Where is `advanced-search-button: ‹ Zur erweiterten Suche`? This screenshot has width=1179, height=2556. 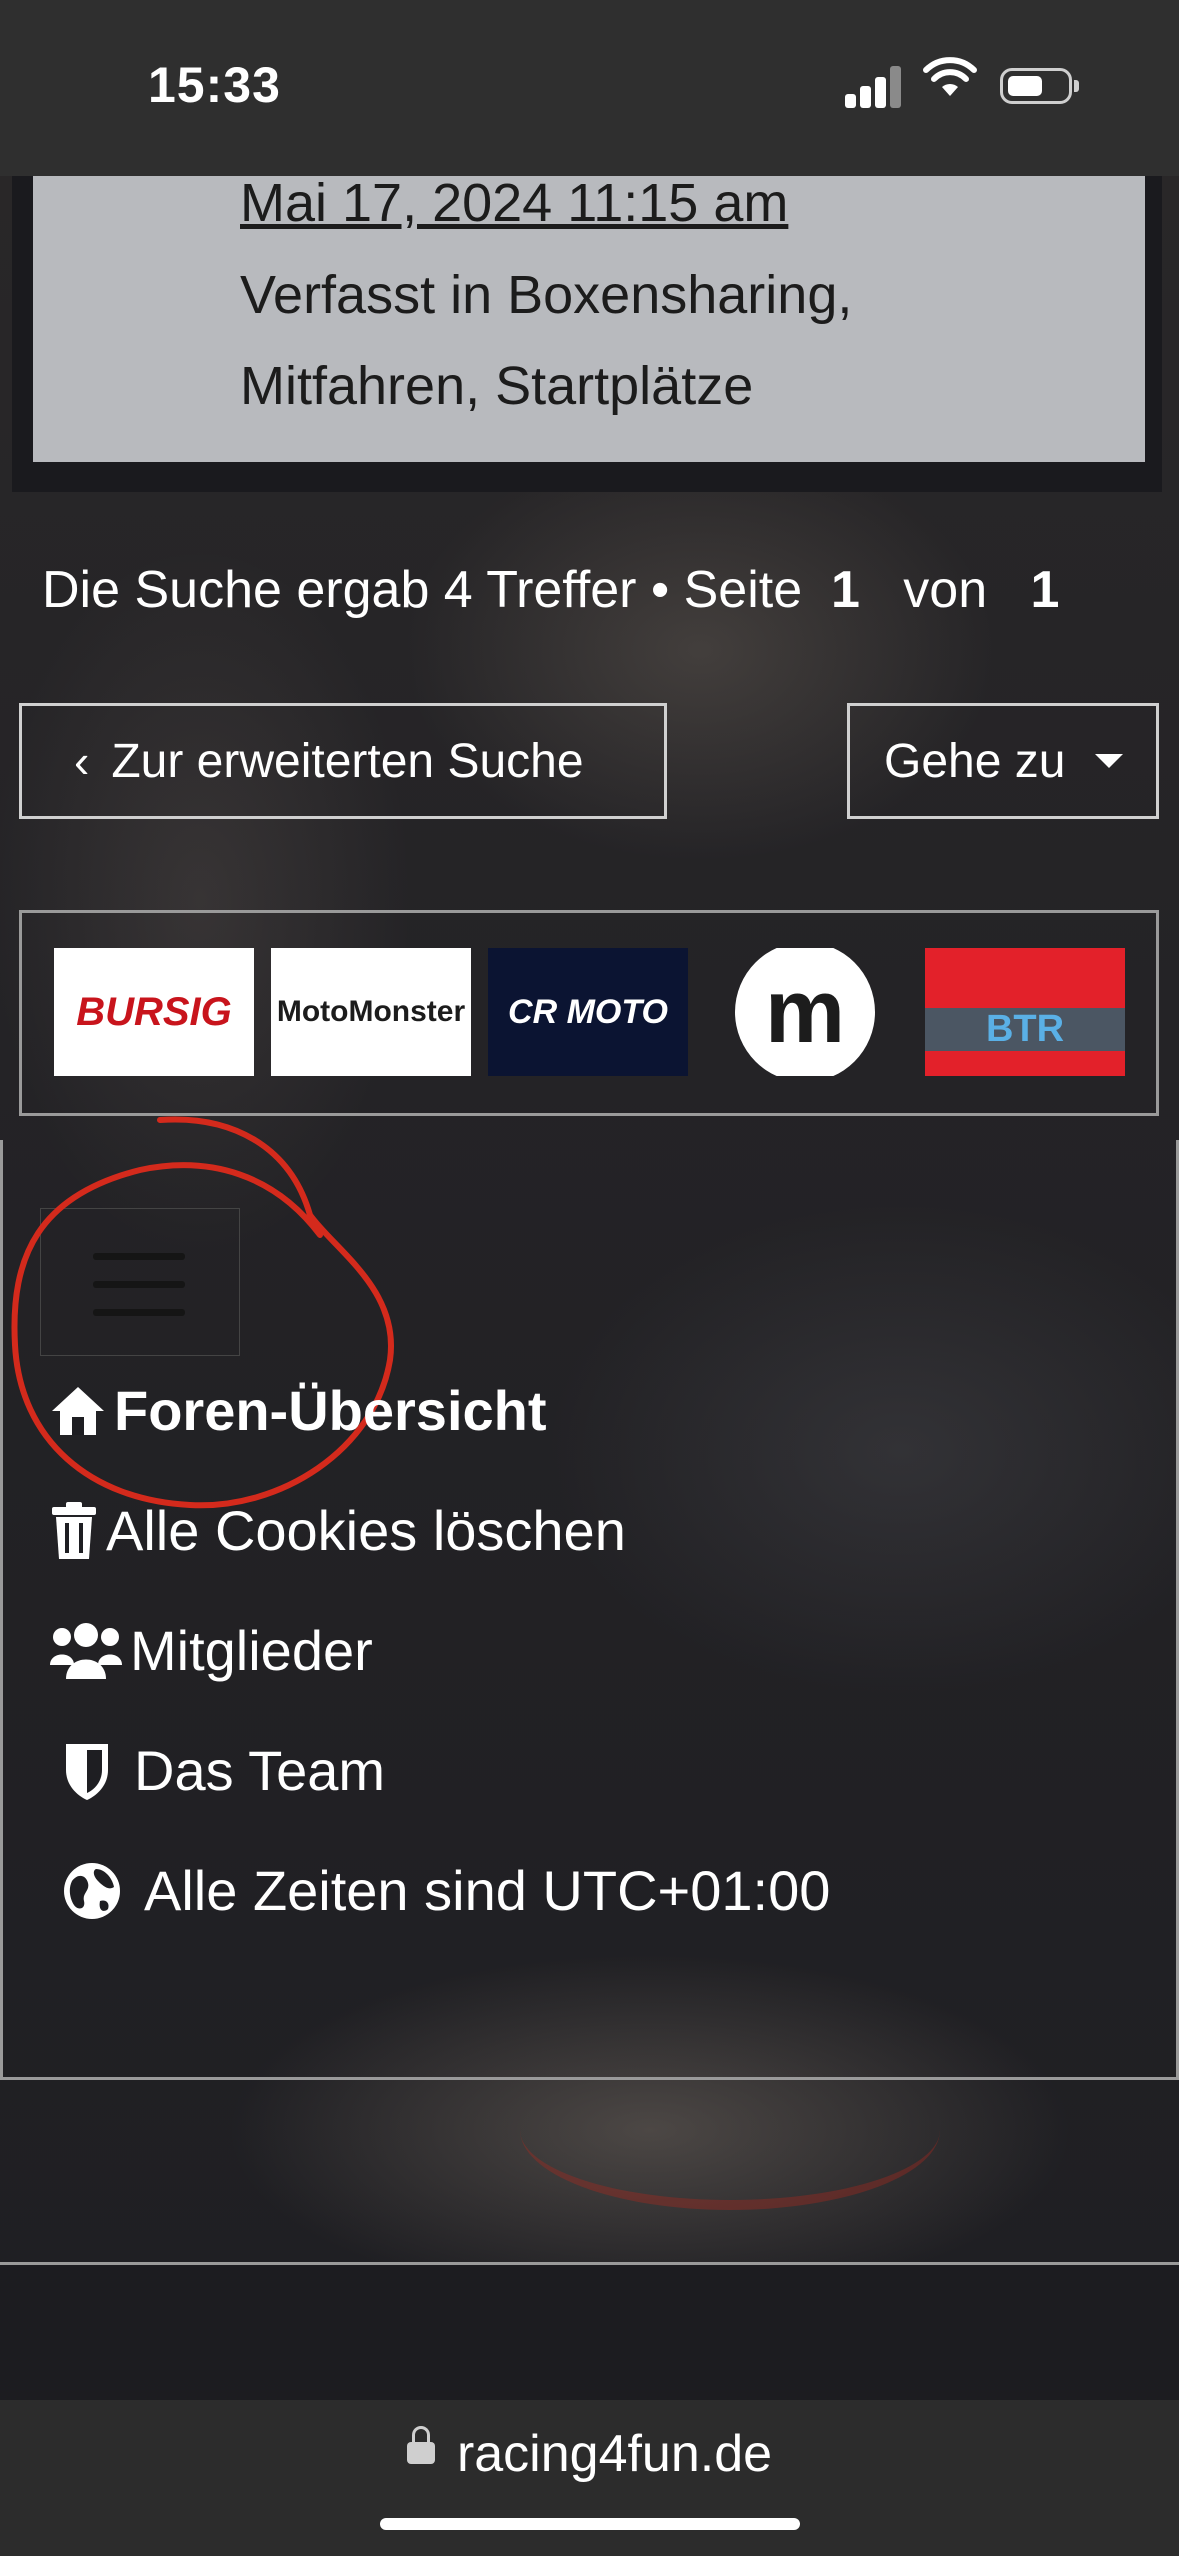 advanced-search-button: ‹ Zur erweiterten Suche is located at coordinates (343, 761).